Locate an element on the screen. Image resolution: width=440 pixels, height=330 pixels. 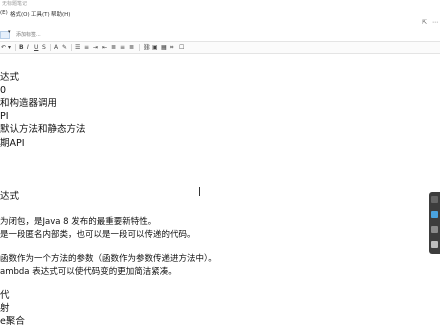
menu-tools: 工具(T) is located at coordinates (40, 14).